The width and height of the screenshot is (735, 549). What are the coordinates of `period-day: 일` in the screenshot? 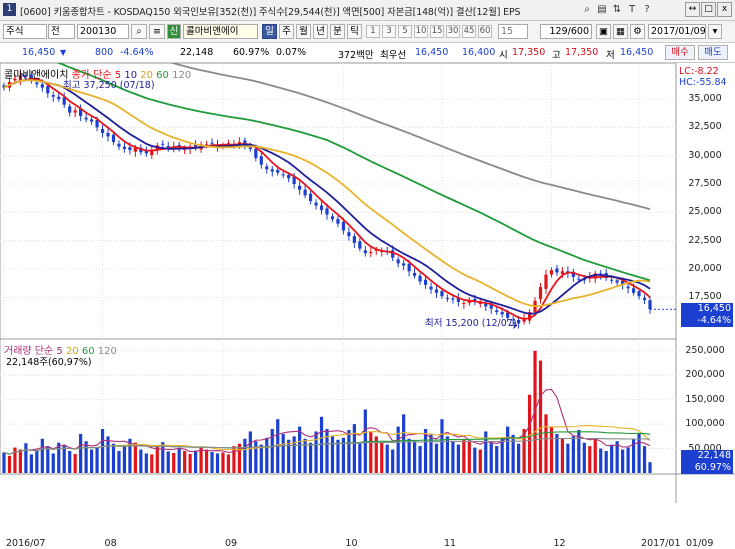 It's located at (269, 31).